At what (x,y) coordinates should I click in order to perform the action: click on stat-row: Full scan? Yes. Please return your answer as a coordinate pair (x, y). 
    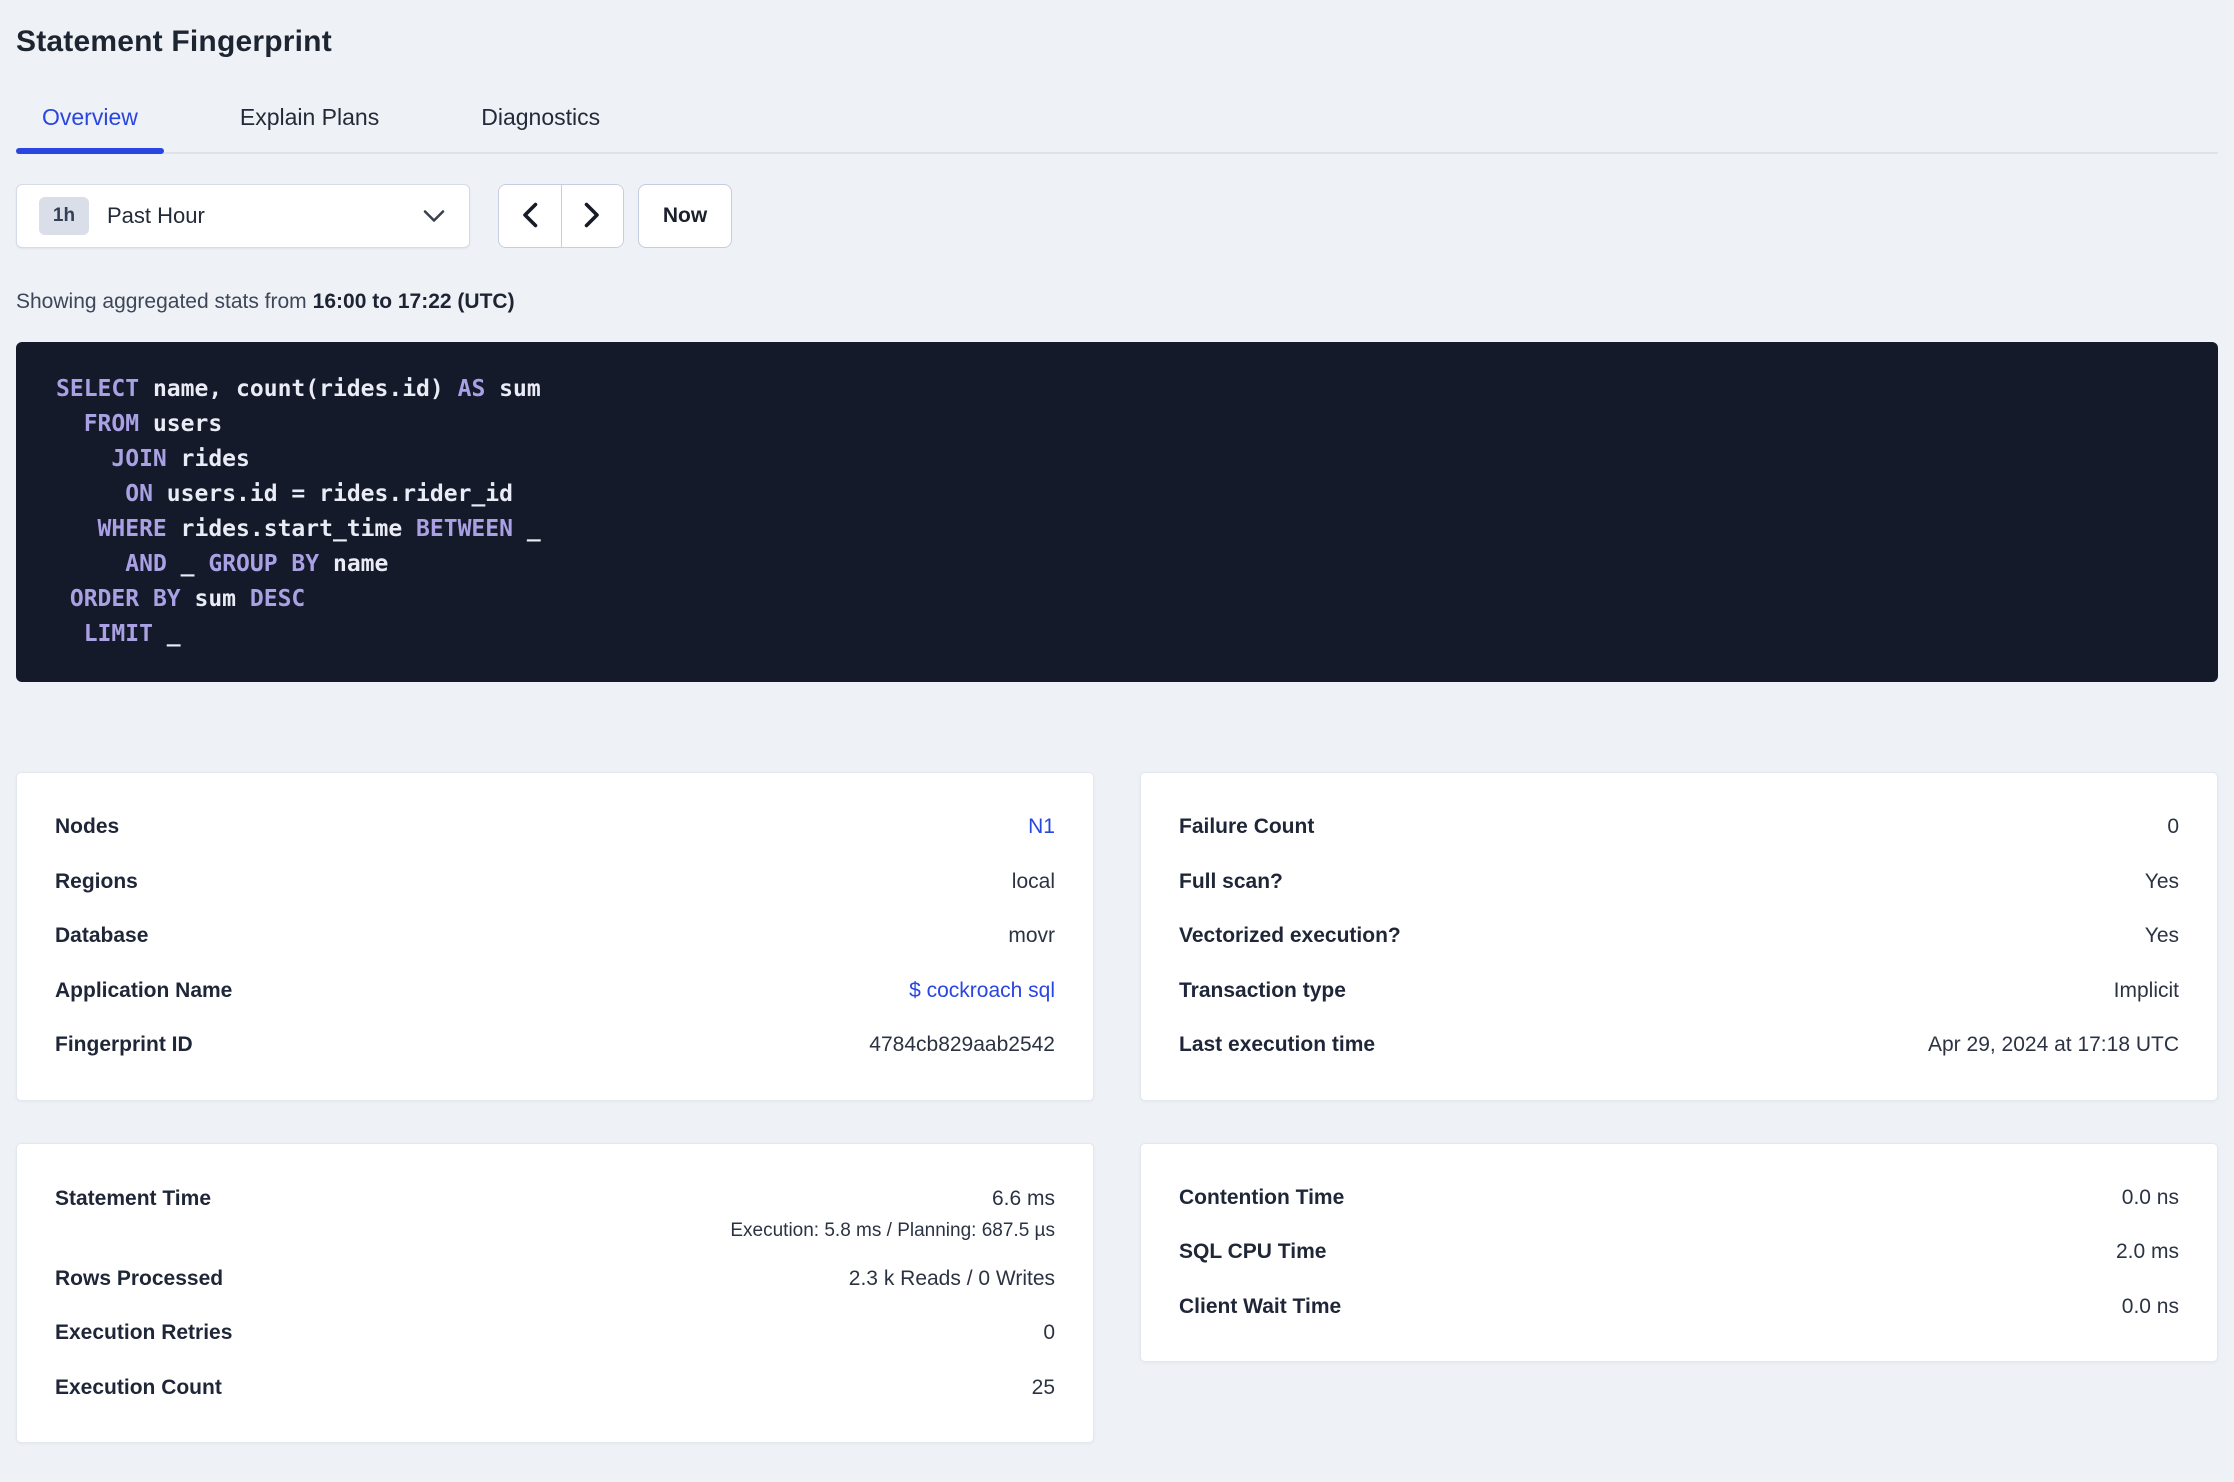
    Looking at the image, I should click on (1679, 882).